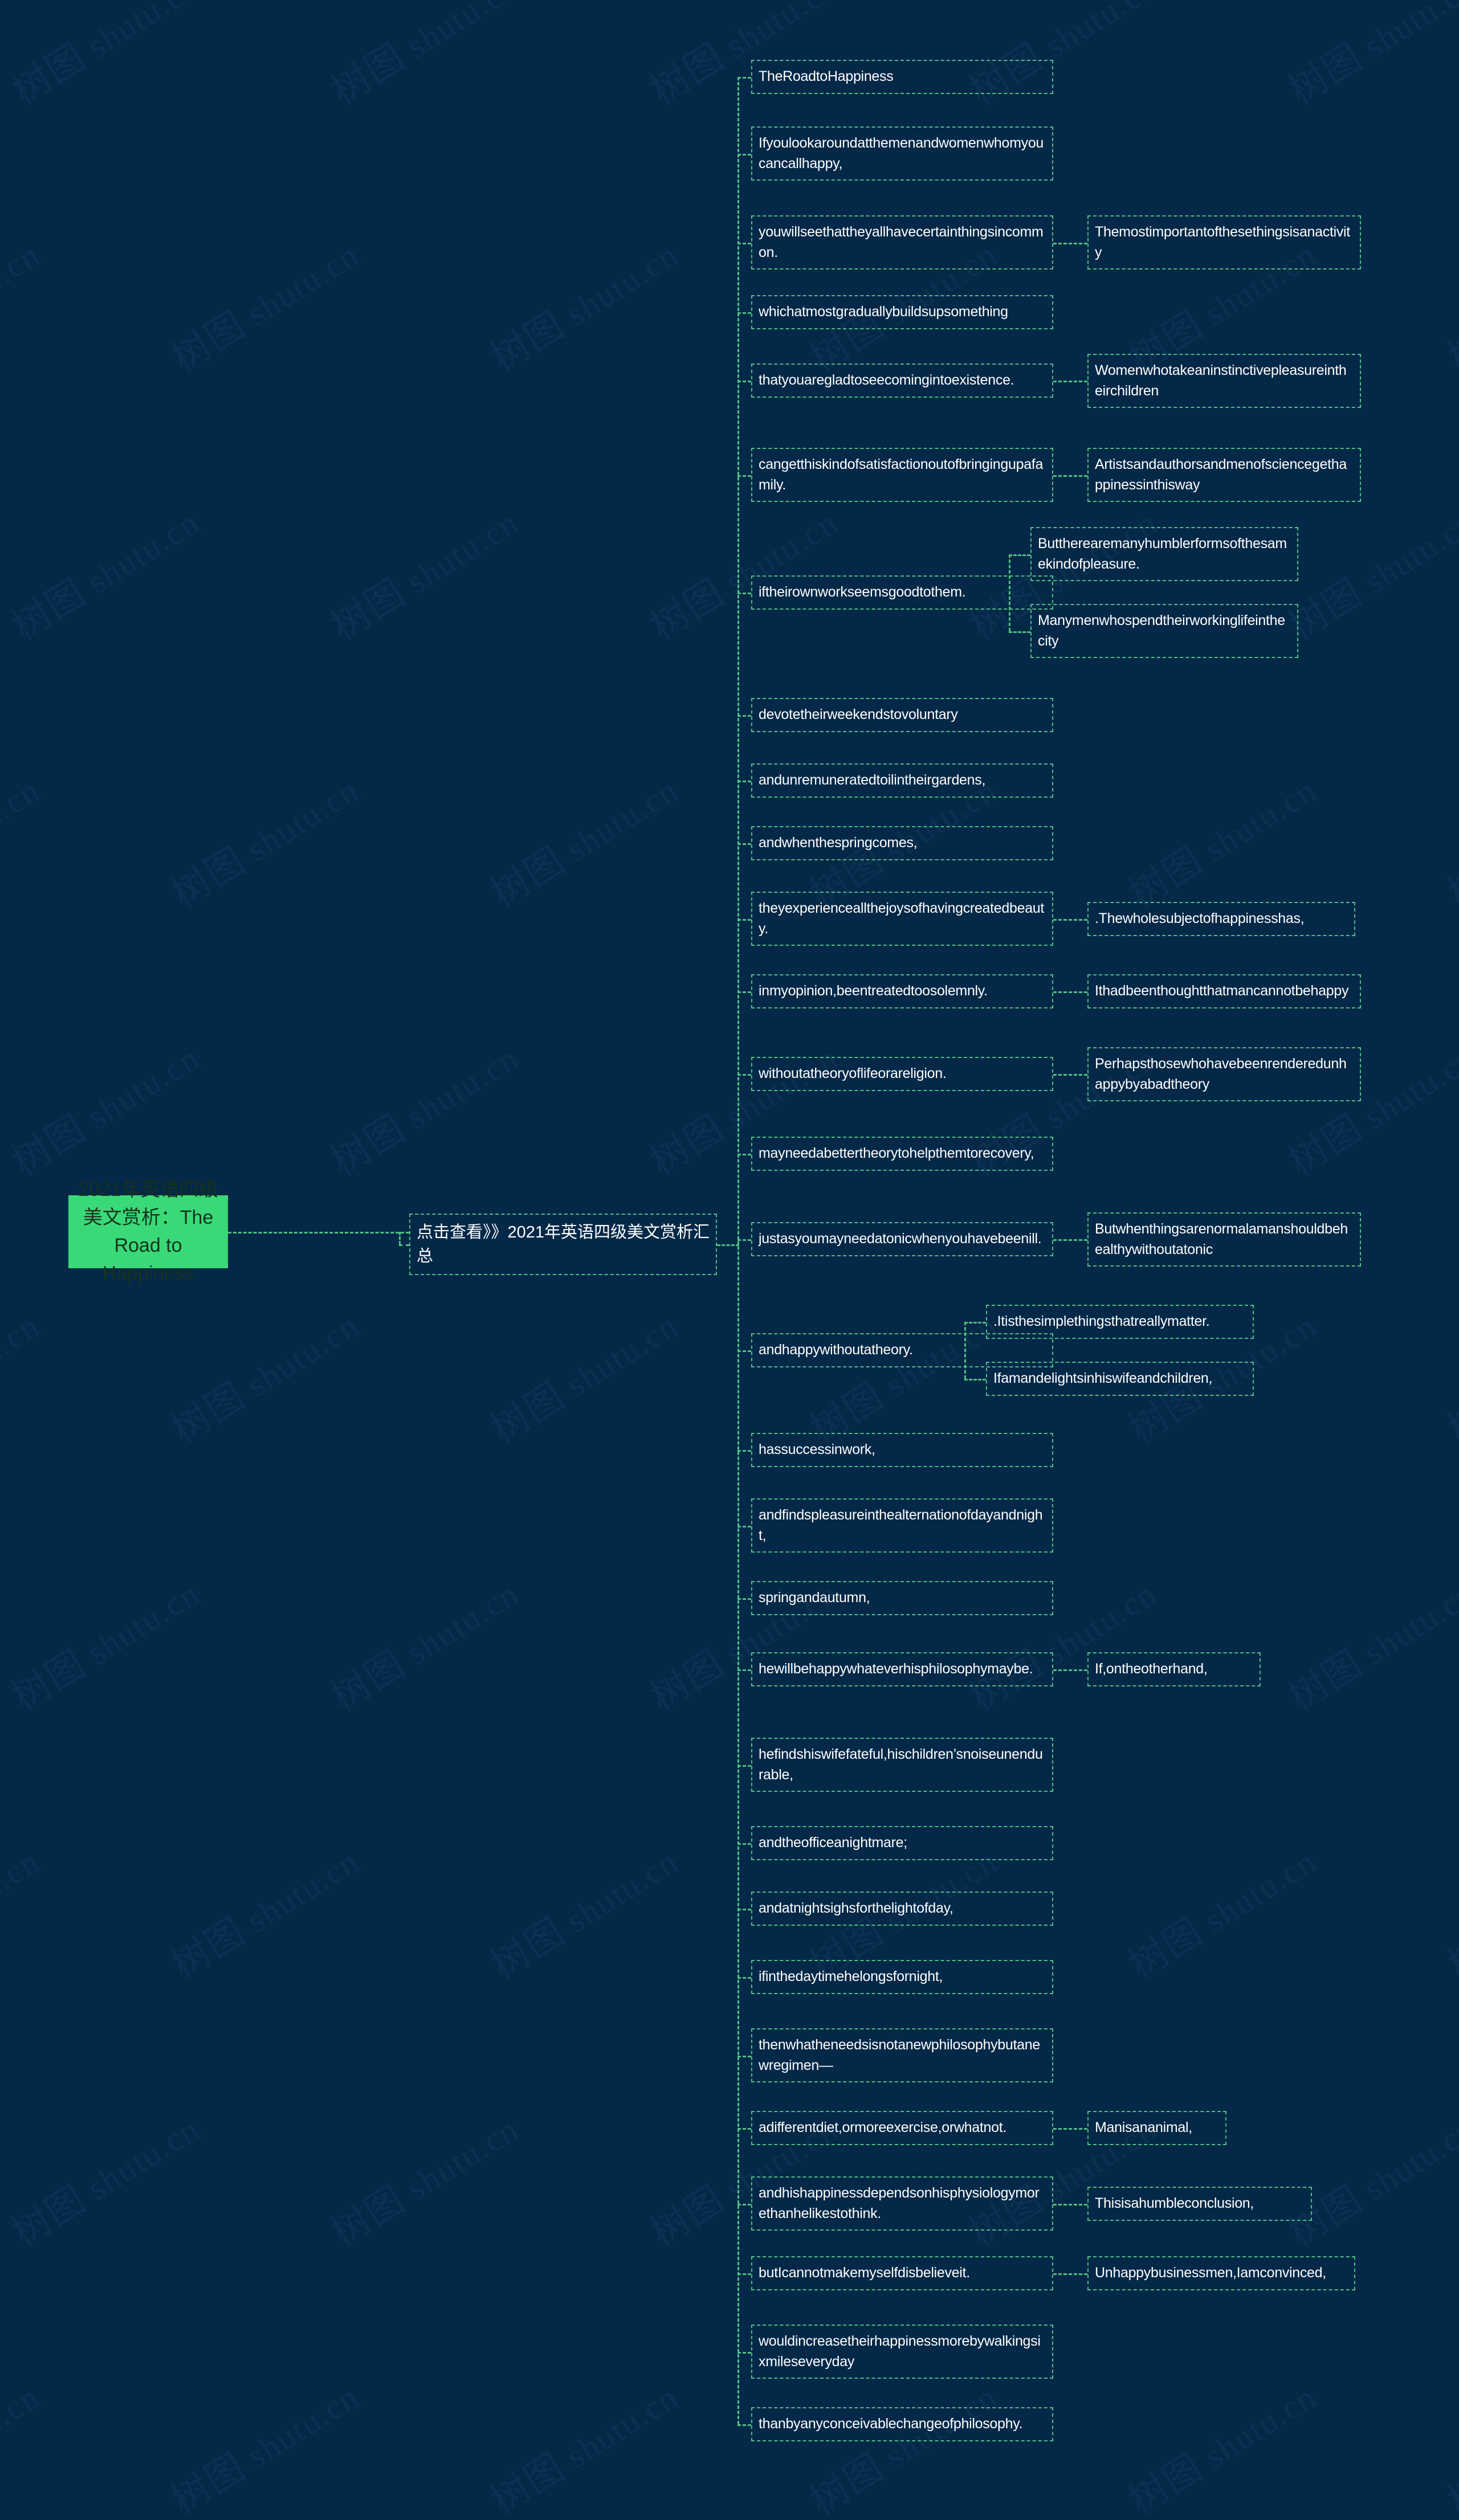 The width and height of the screenshot is (1459, 2520). I want to click on node-level2: hassuccessinwork,, so click(902, 1450).